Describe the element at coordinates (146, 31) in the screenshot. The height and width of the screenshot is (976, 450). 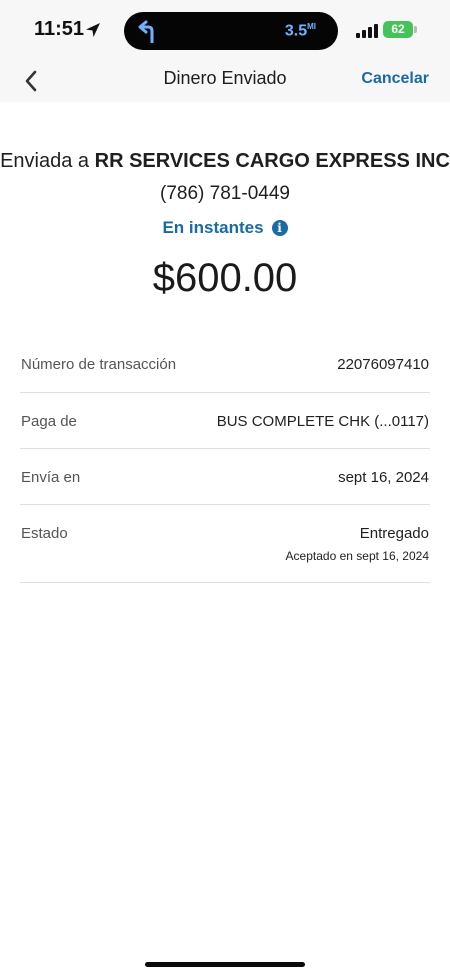
I see `turn-left-arrow-icon` at that location.